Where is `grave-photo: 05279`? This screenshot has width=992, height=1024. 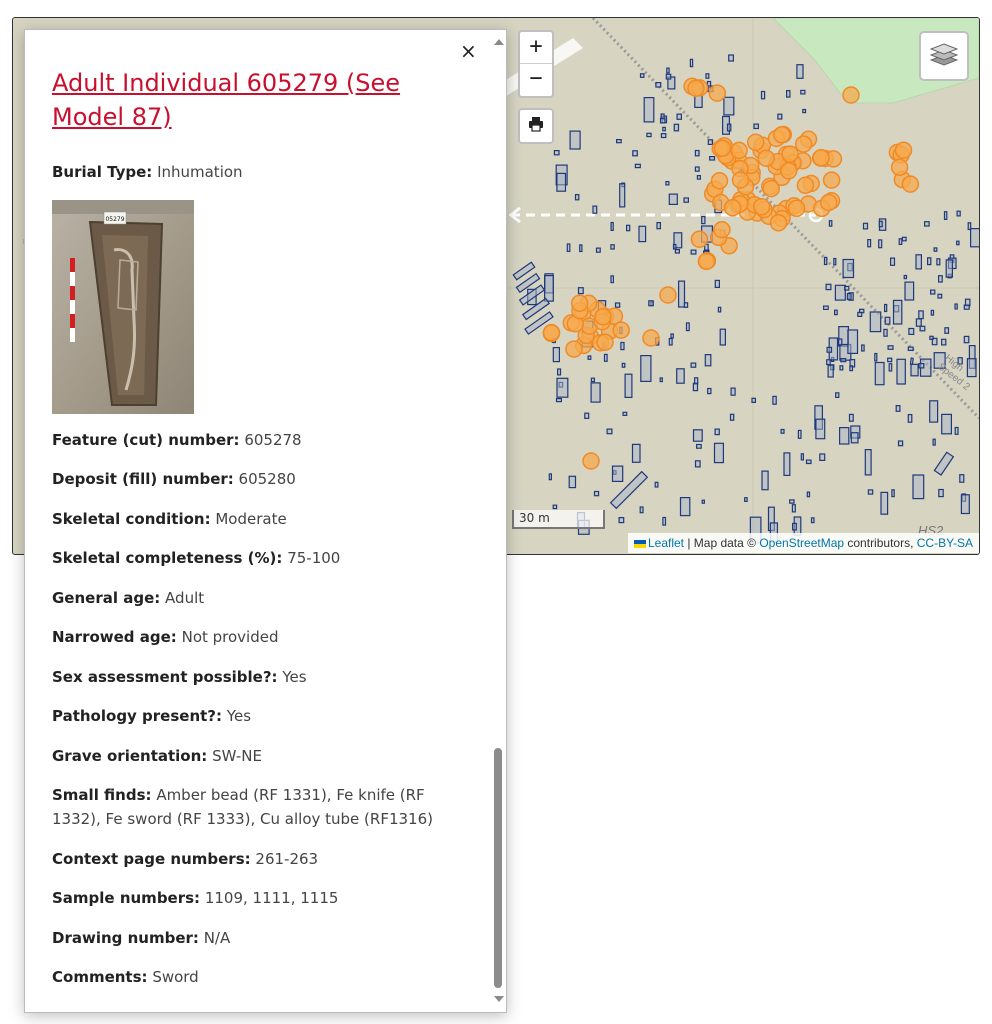 grave-photo: 05279 is located at coordinates (123, 306).